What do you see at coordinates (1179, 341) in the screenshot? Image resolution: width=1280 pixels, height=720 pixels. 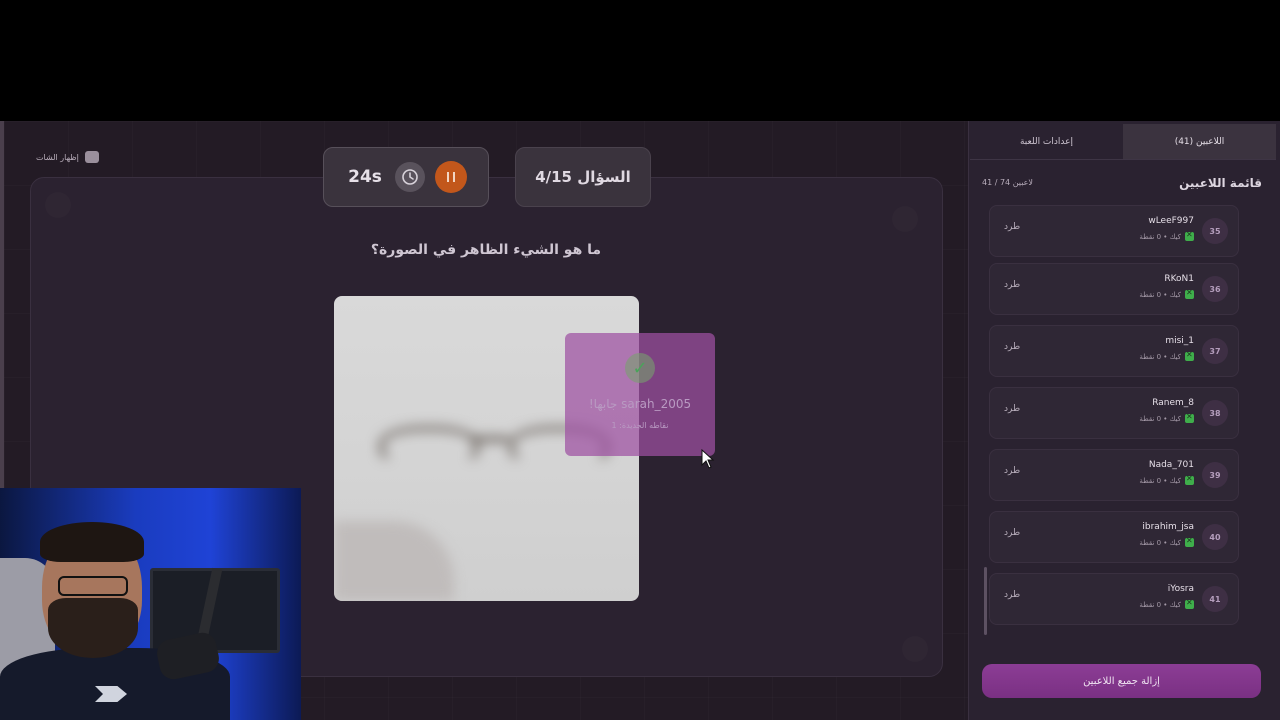 I see `player-name: misi_1` at bounding box center [1179, 341].